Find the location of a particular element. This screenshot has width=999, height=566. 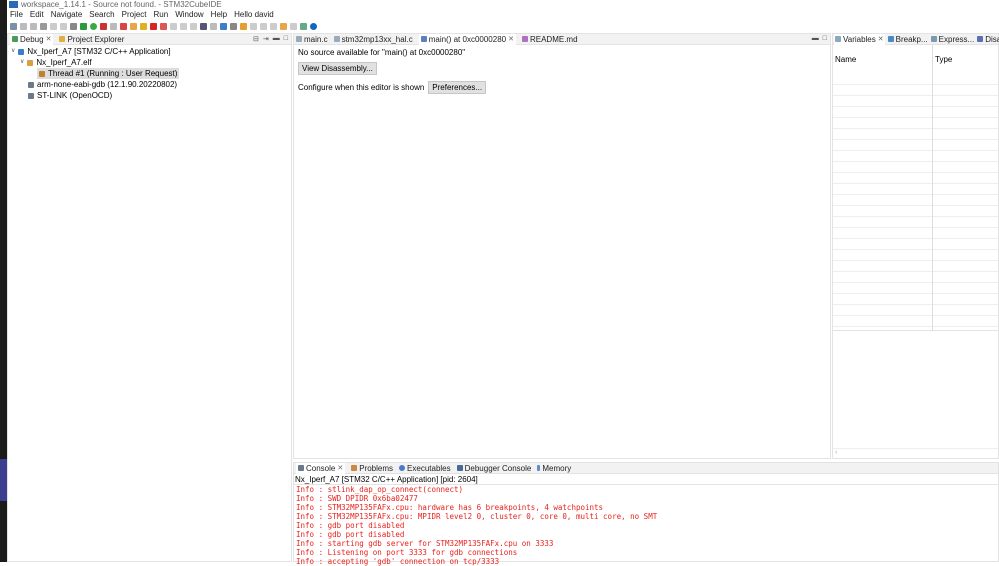

right-tabs: Variables✕ Breakp... Express... Disa is located at coordinates (916, 39).